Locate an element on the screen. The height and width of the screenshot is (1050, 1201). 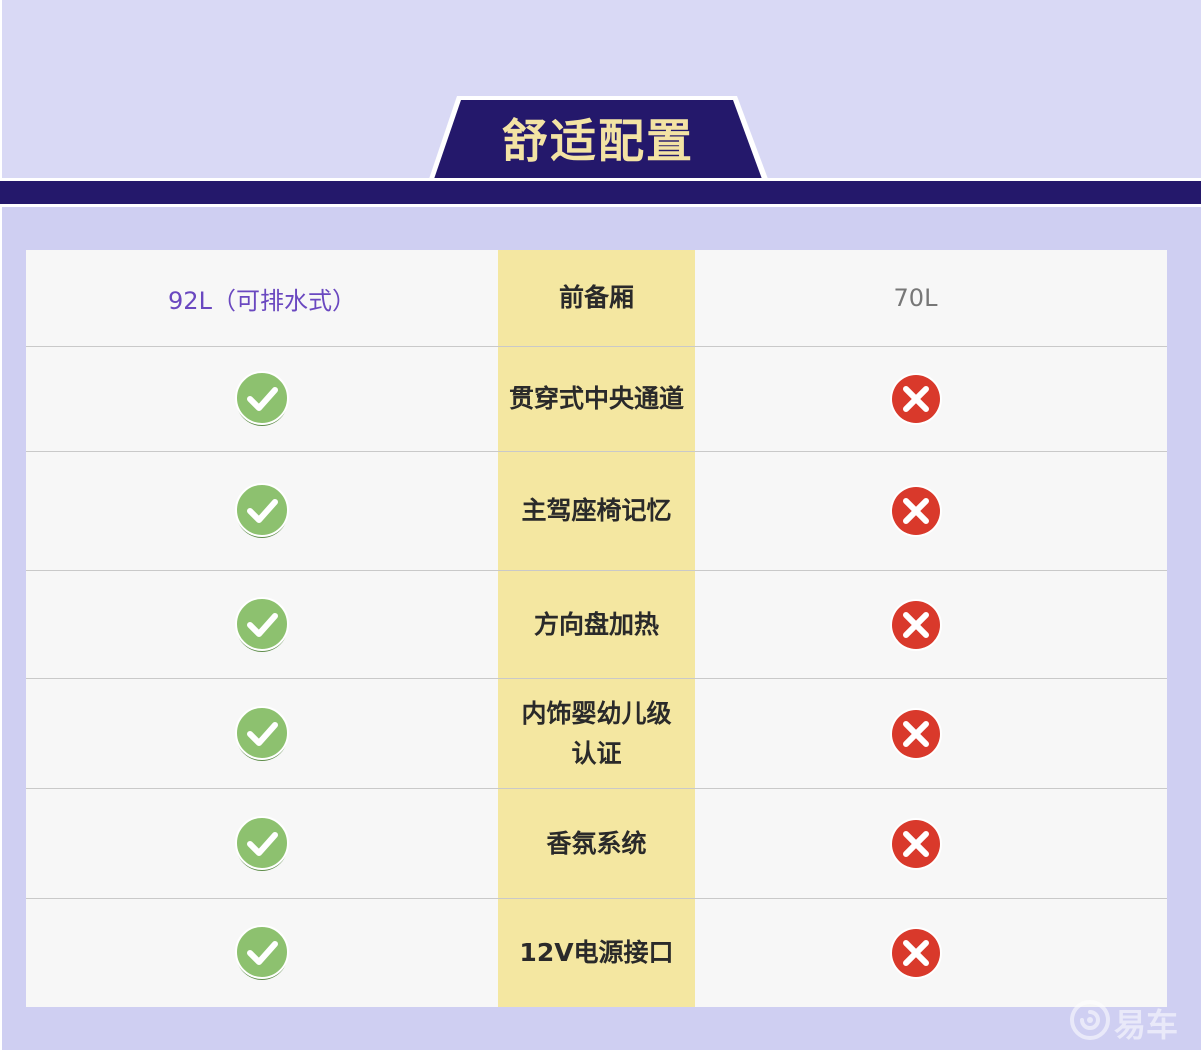
table-row: 香氛系统 is located at coordinates (596, 844).